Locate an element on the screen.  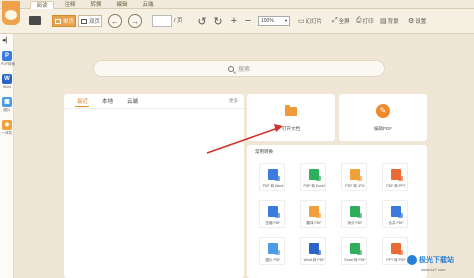
watermark: 极光下载站 www.xz7.com is located at coordinates (430, 263).